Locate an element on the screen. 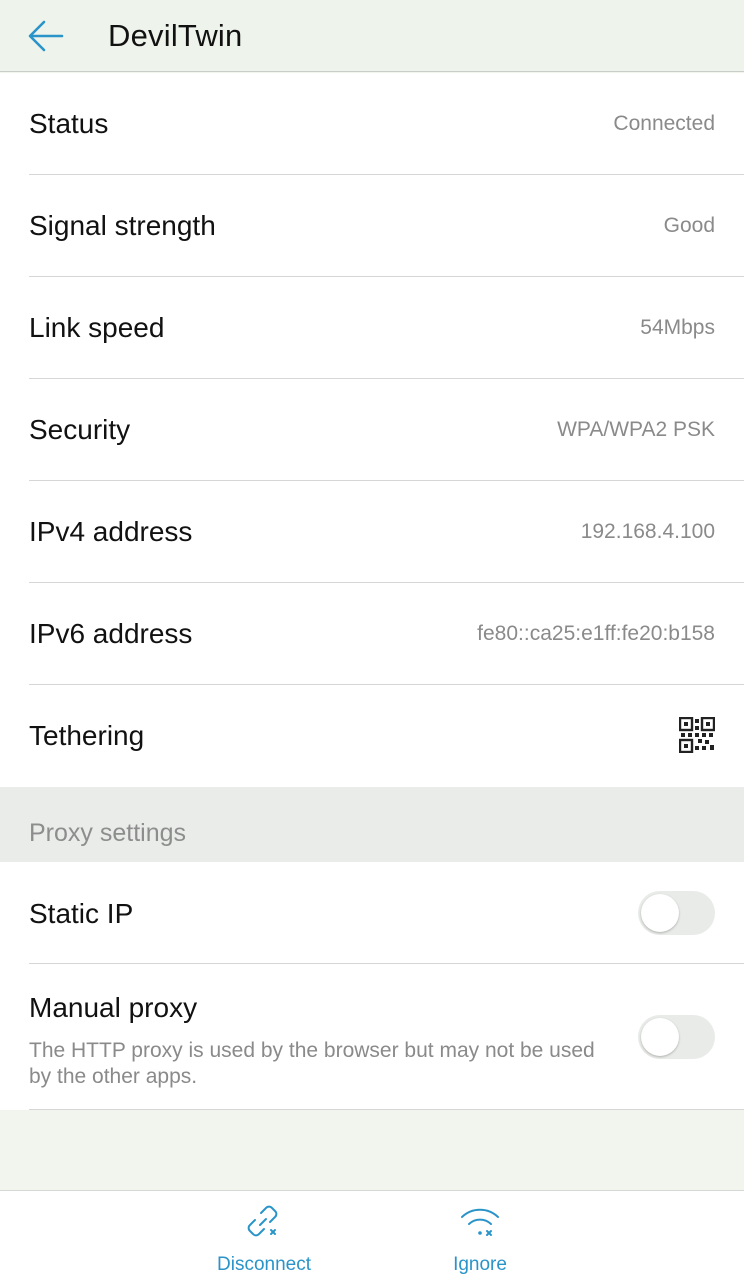  divider is located at coordinates (386, 1109).